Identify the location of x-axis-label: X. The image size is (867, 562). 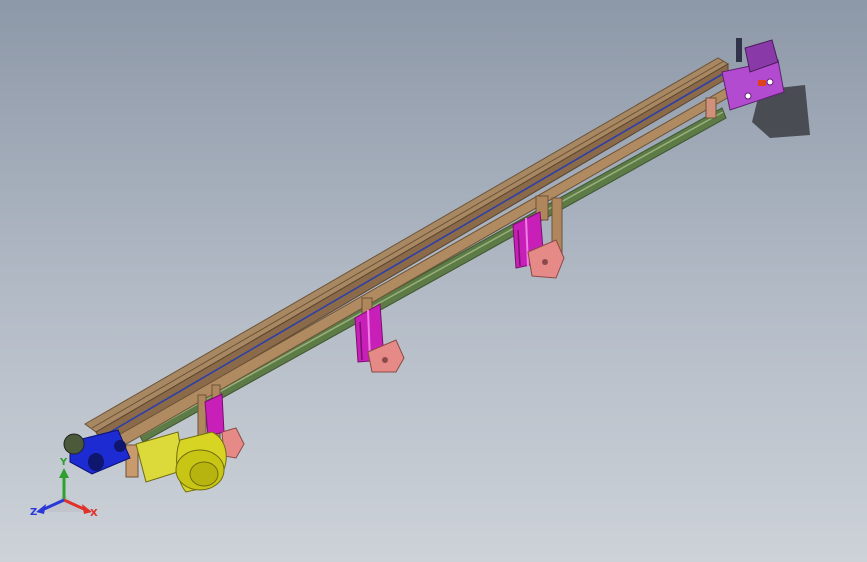
(94, 513).